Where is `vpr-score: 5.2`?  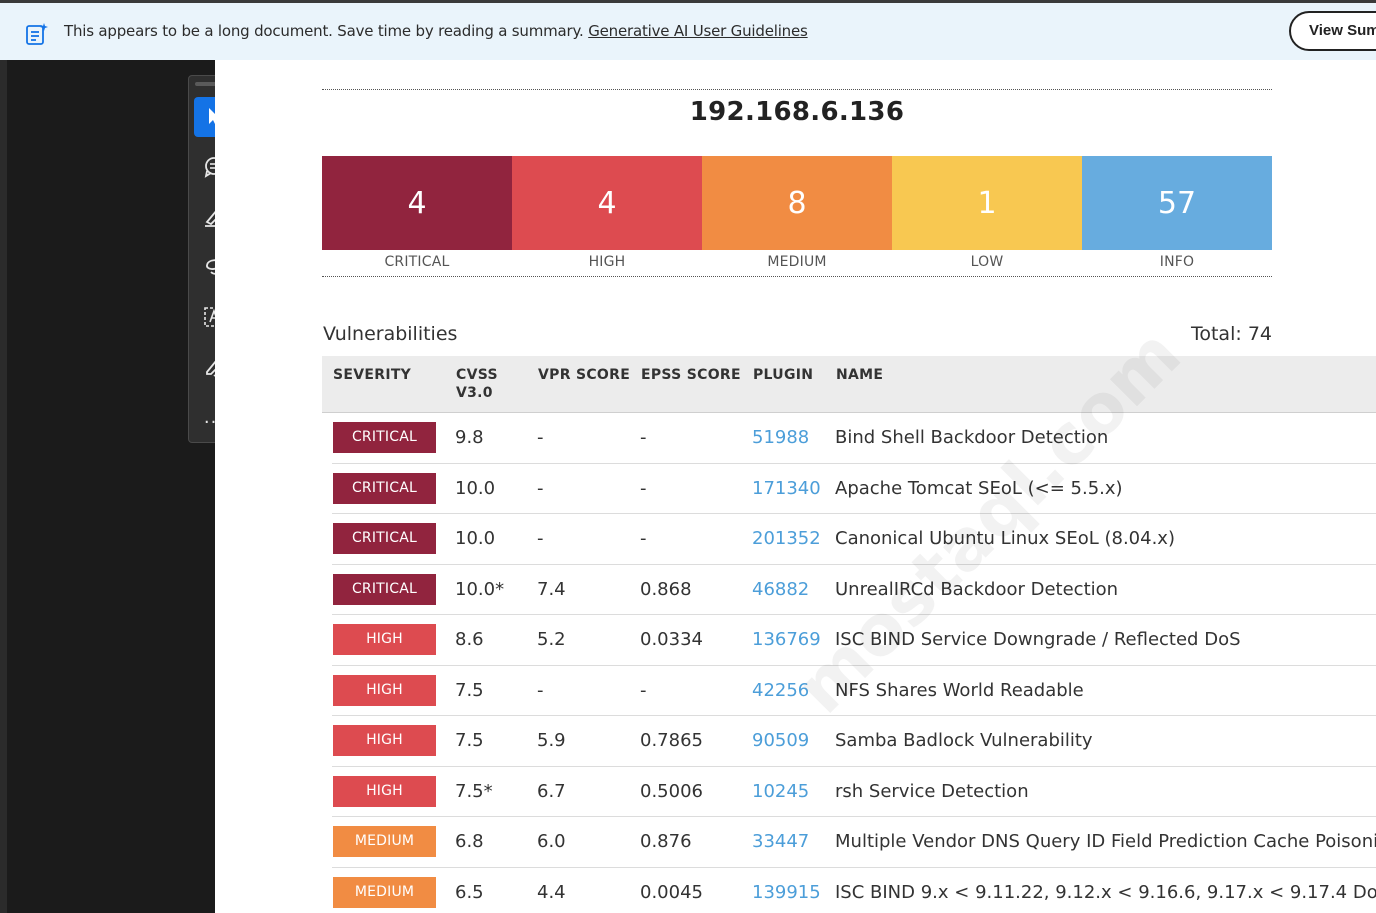 vpr-score: 5.2 is located at coordinates (551, 639).